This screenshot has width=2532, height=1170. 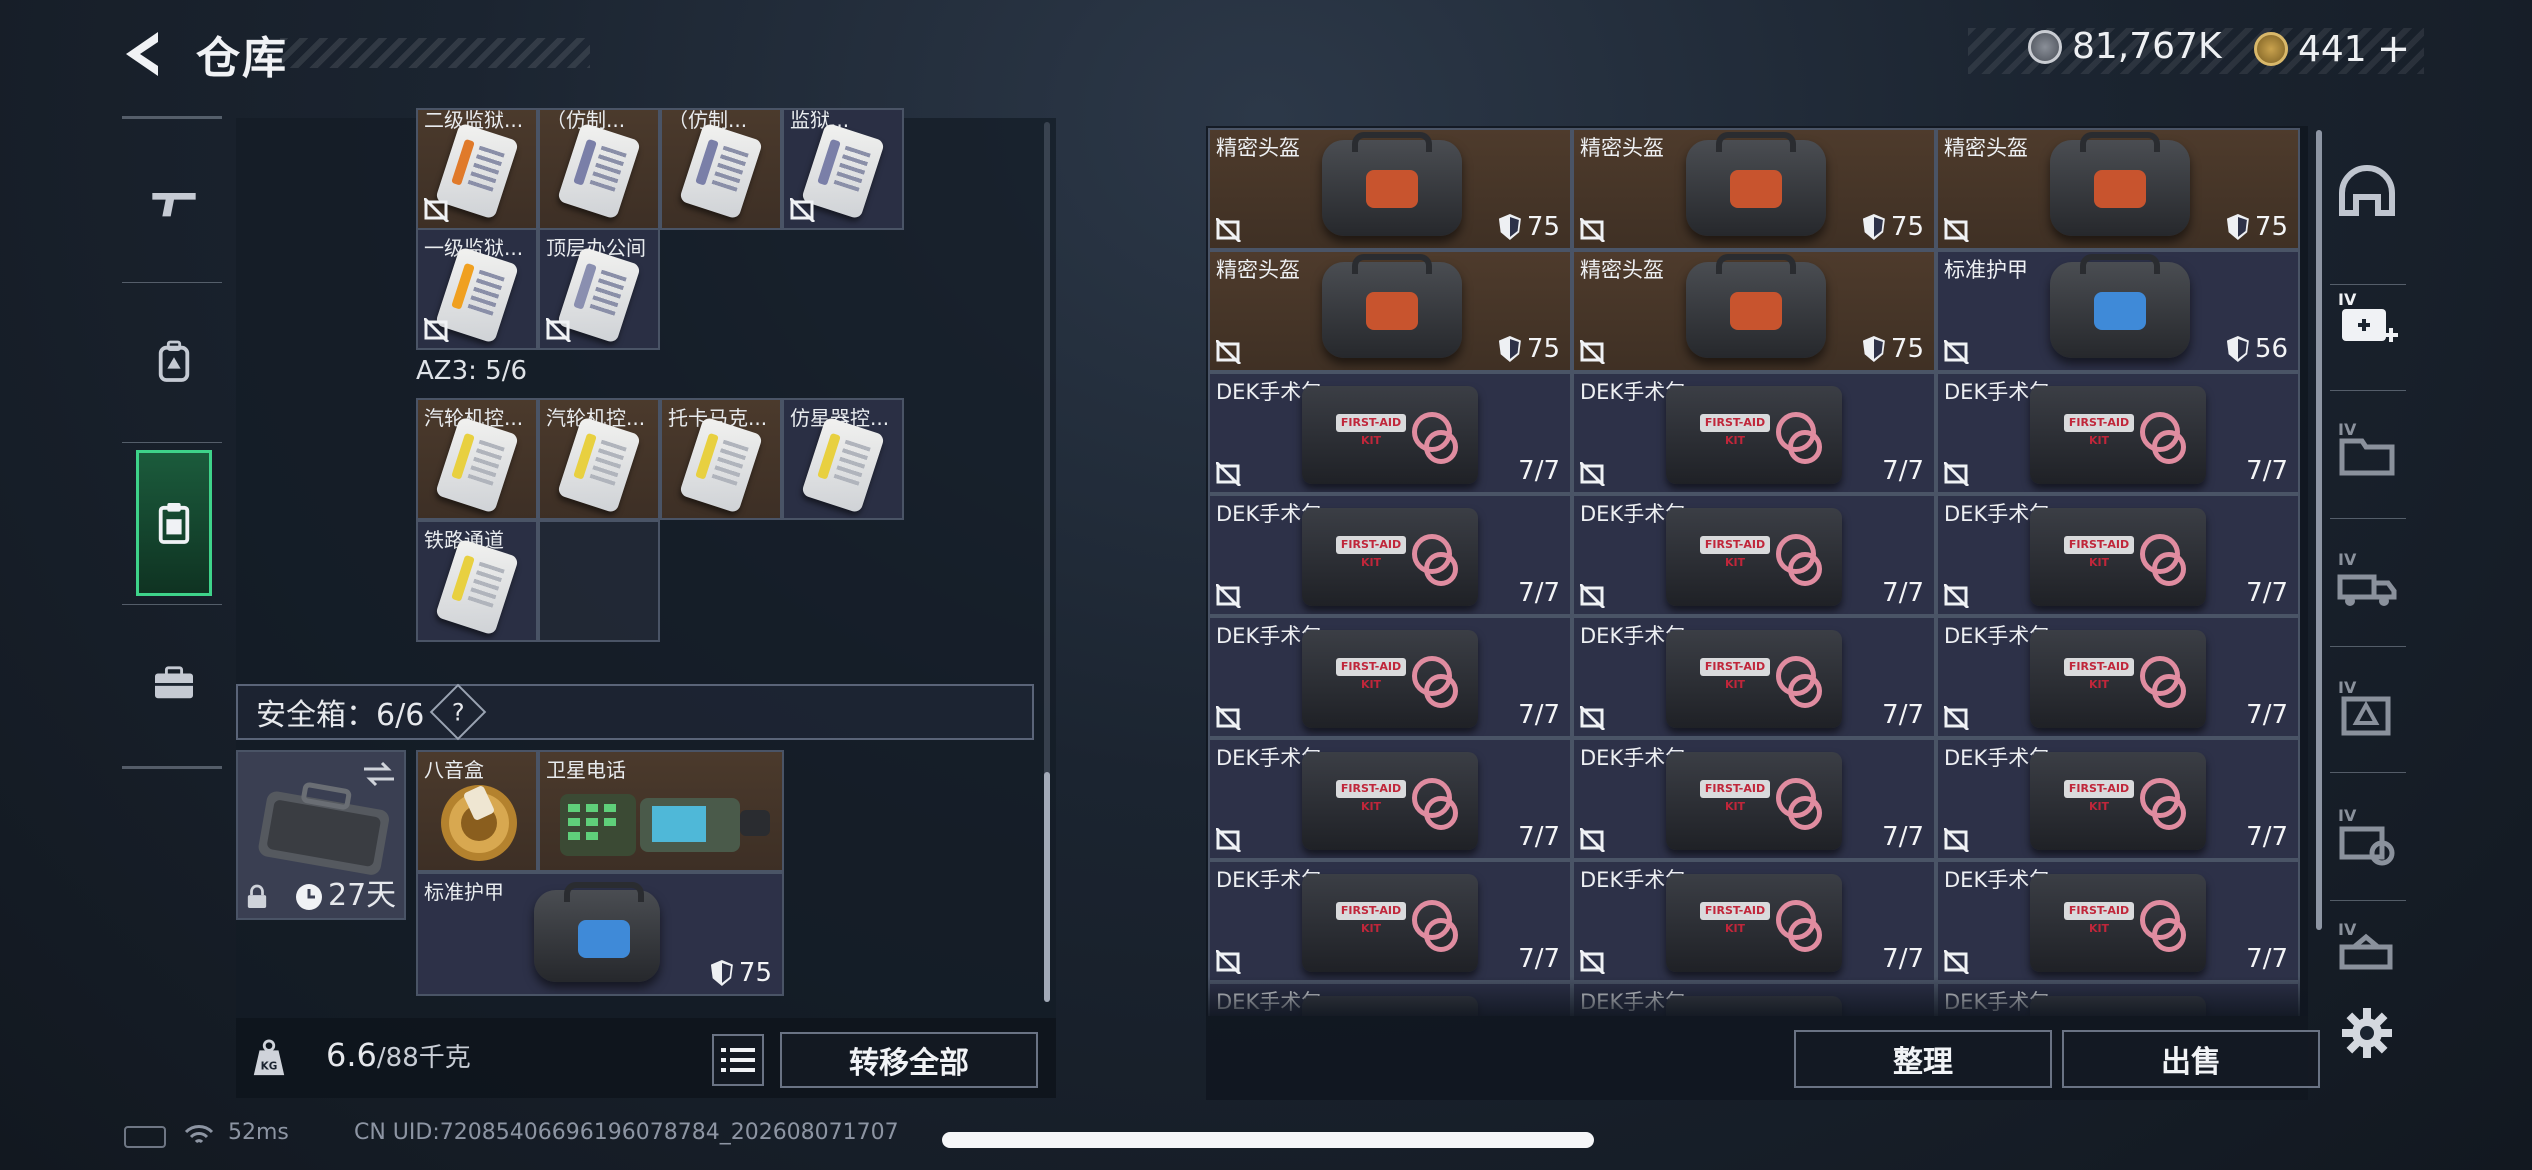 What do you see at coordinates (1543, 227) in the screenshot?
I see `item-value-text: 75` at bounding box center [1543, 227].